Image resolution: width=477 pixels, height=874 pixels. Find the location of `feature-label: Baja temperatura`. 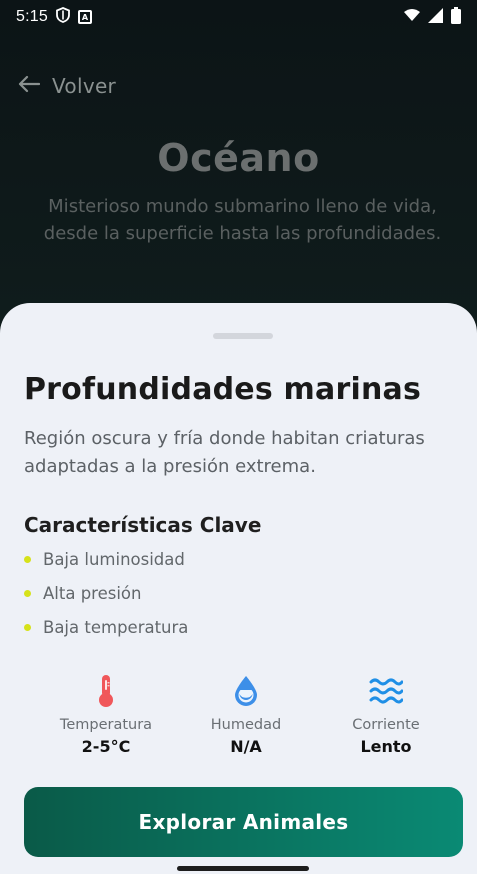

feature-label: Baja temperatura is located at coordinates (116, 627).